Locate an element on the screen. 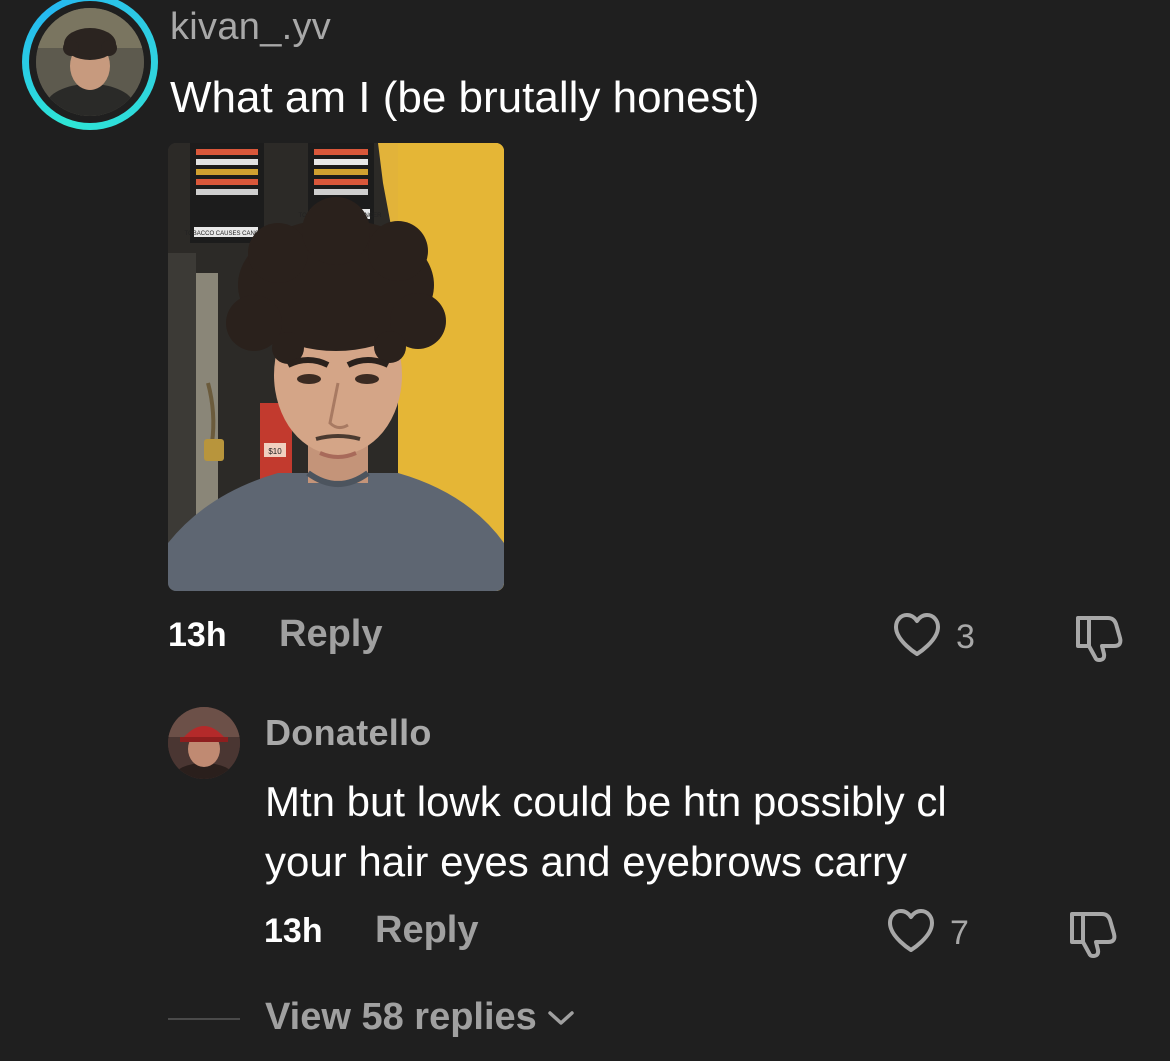 This screenshot has width=1170, height=1061. view-replies-label: View 58 replies is located at coordinates (401, 1017).